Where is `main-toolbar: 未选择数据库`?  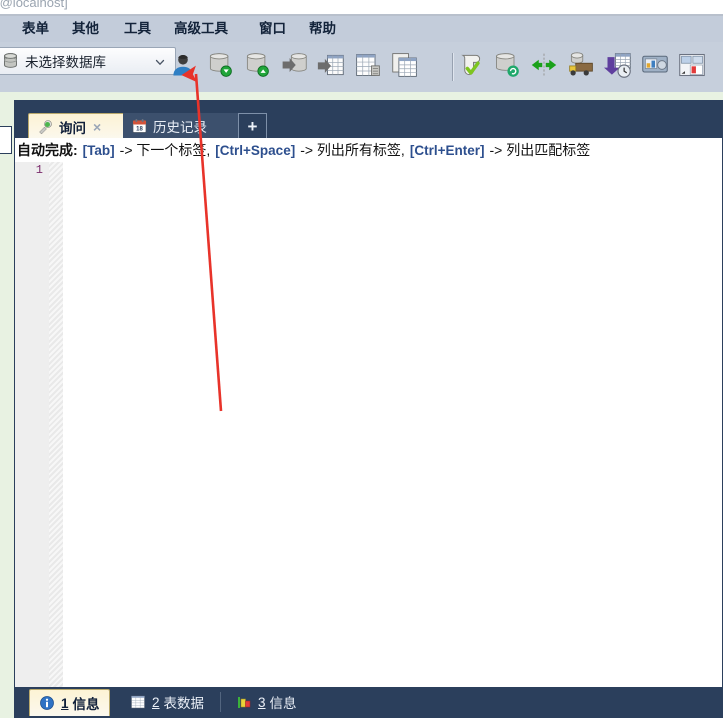
main-toolbar: 未选择数据库 is located at coordinates (361, 67).